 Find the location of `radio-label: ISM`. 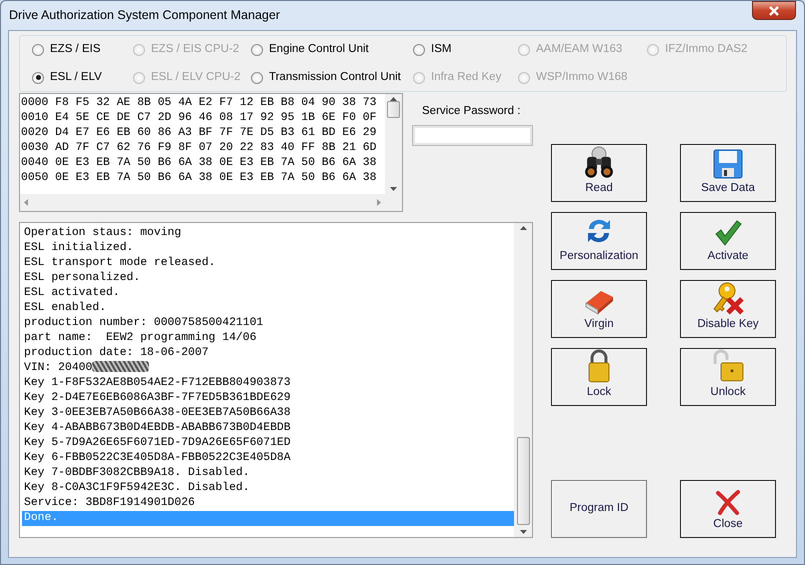

radio-label: ISM is located at coordinates (441, 49).